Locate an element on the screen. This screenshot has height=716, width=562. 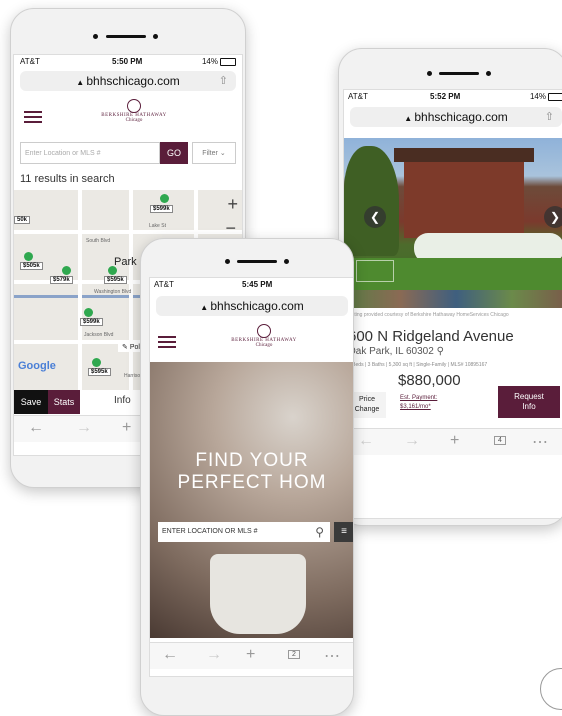
listing-city: Oak Park, IL 60302 ⚲ is located at coordinates (396, 351).